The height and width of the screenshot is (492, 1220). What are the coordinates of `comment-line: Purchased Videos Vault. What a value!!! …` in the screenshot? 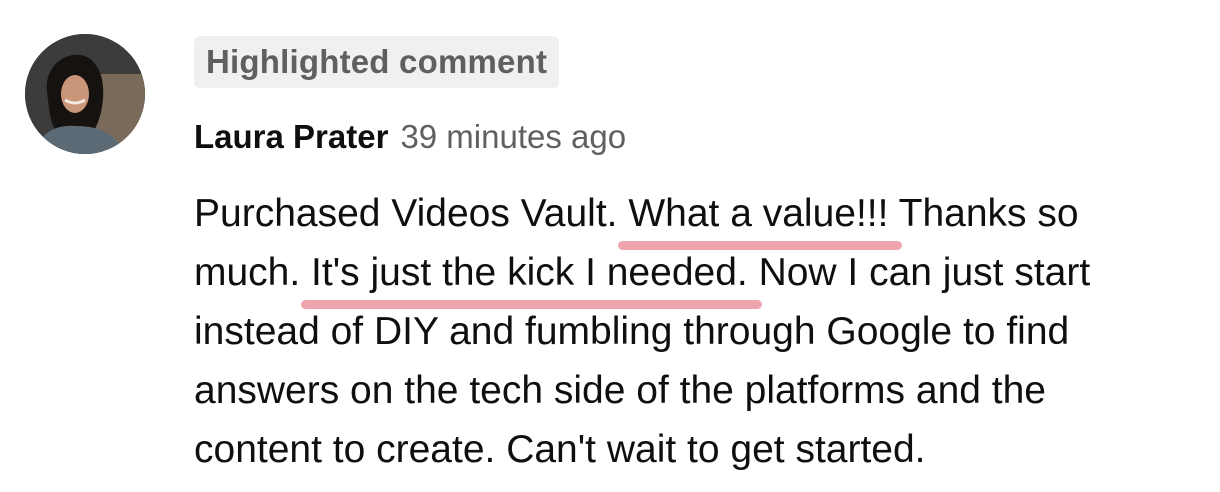 It's located at (699, 217).